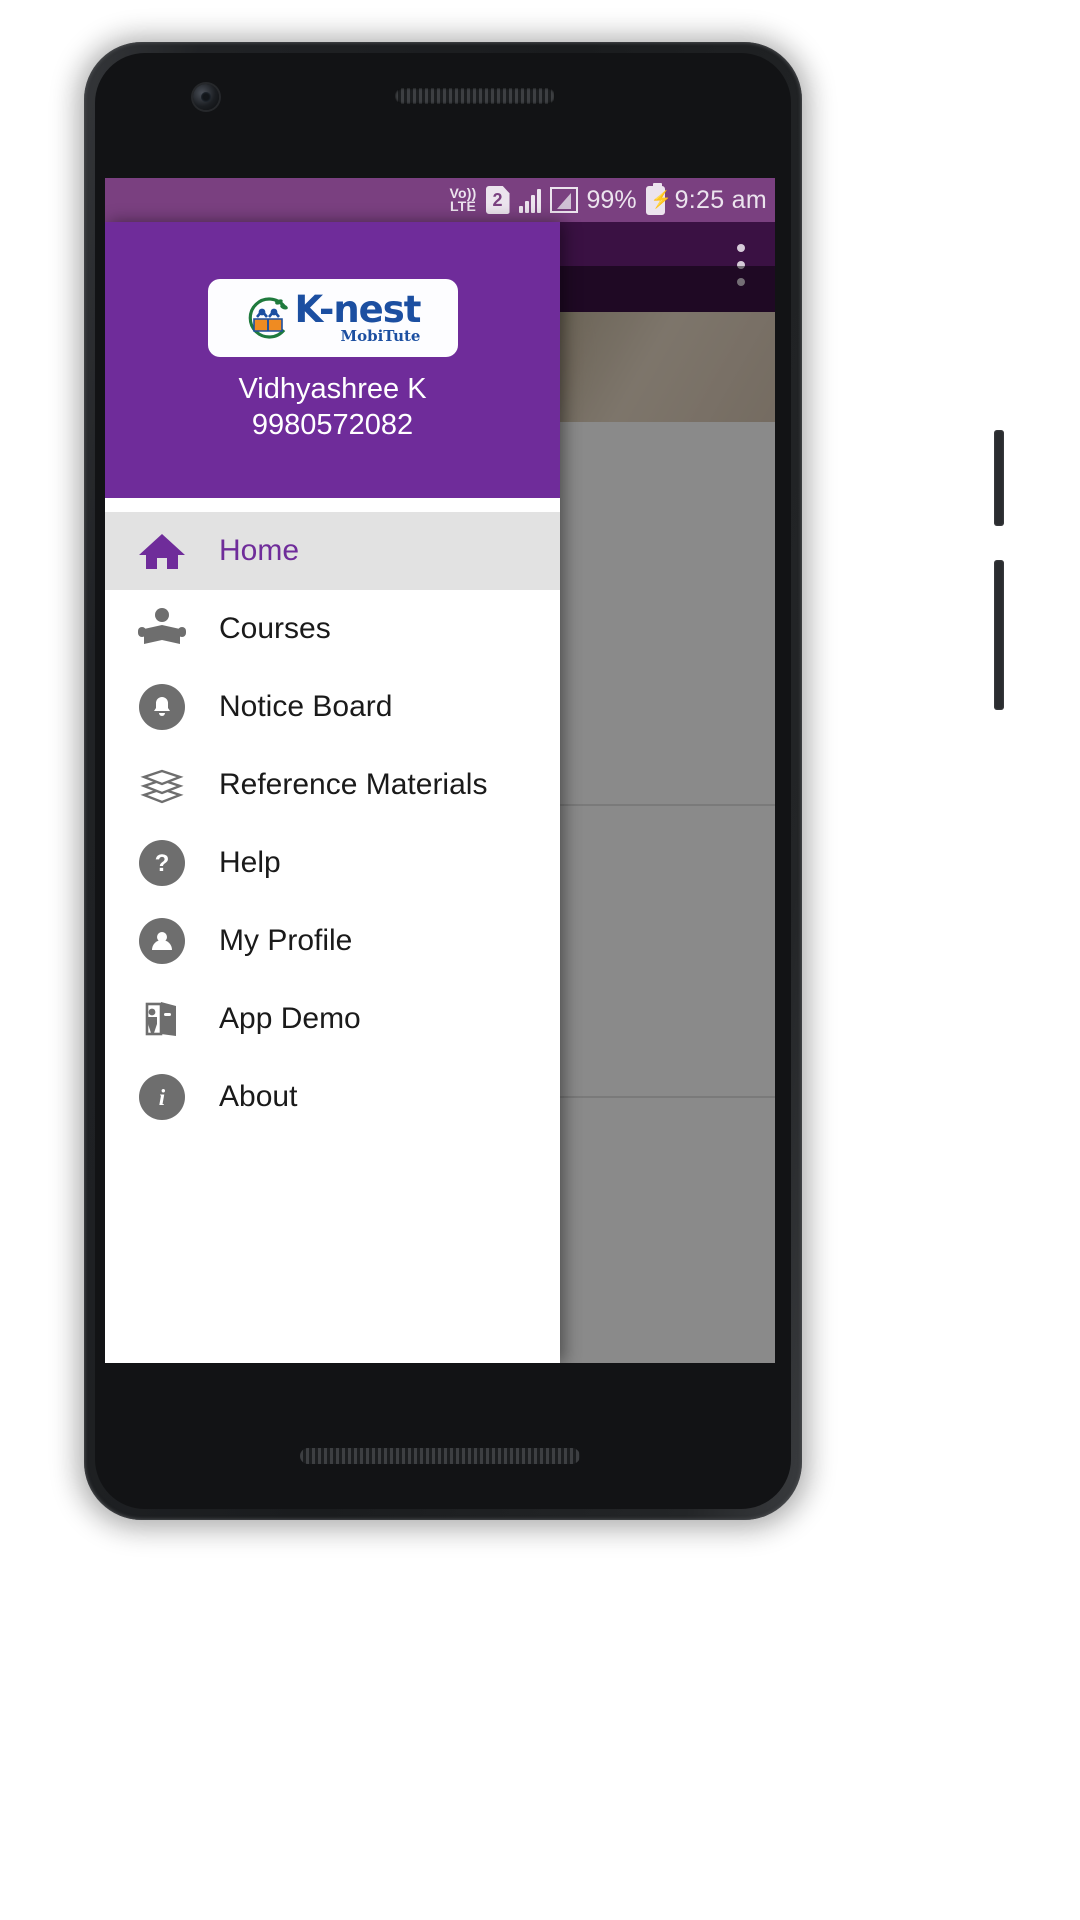 The width and height of the screenshot is (1080, 1920). What do you see at coordinates (332, 629) in the screenshot?
I see `sidebar-item-courses: Courses` at bounding box center [332, 629].